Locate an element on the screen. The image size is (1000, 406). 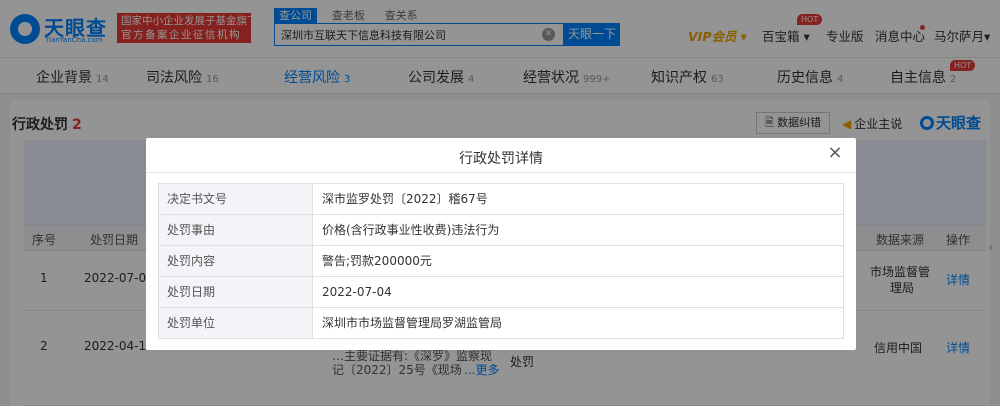
detail-row-date: 处罚日期 2022-07-04 is located at coordinates (501, 292).